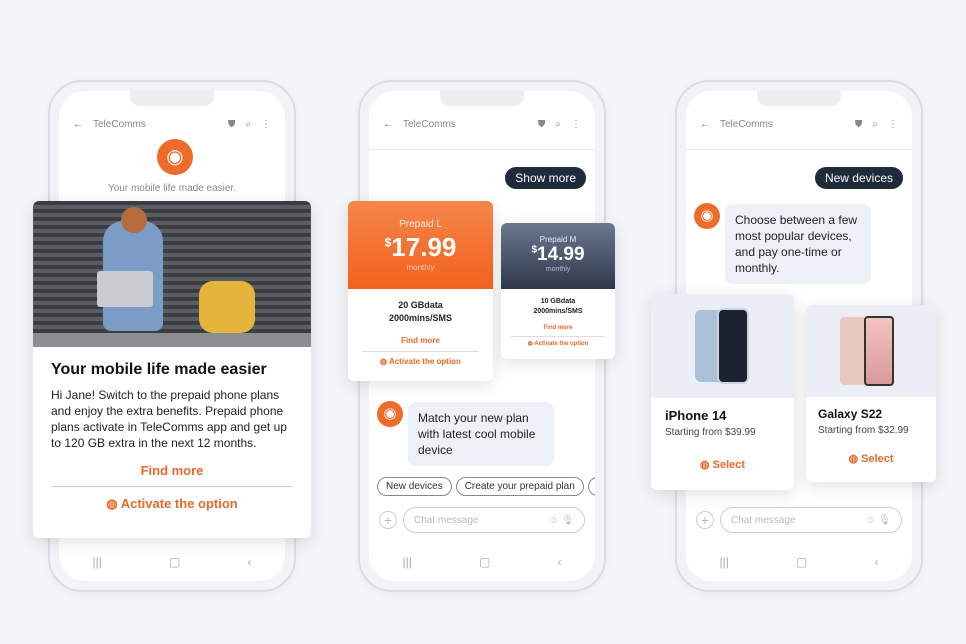 This screenshot has width=966, height=644. I want to click on device-name: iPhone 14, so click(696, 415).